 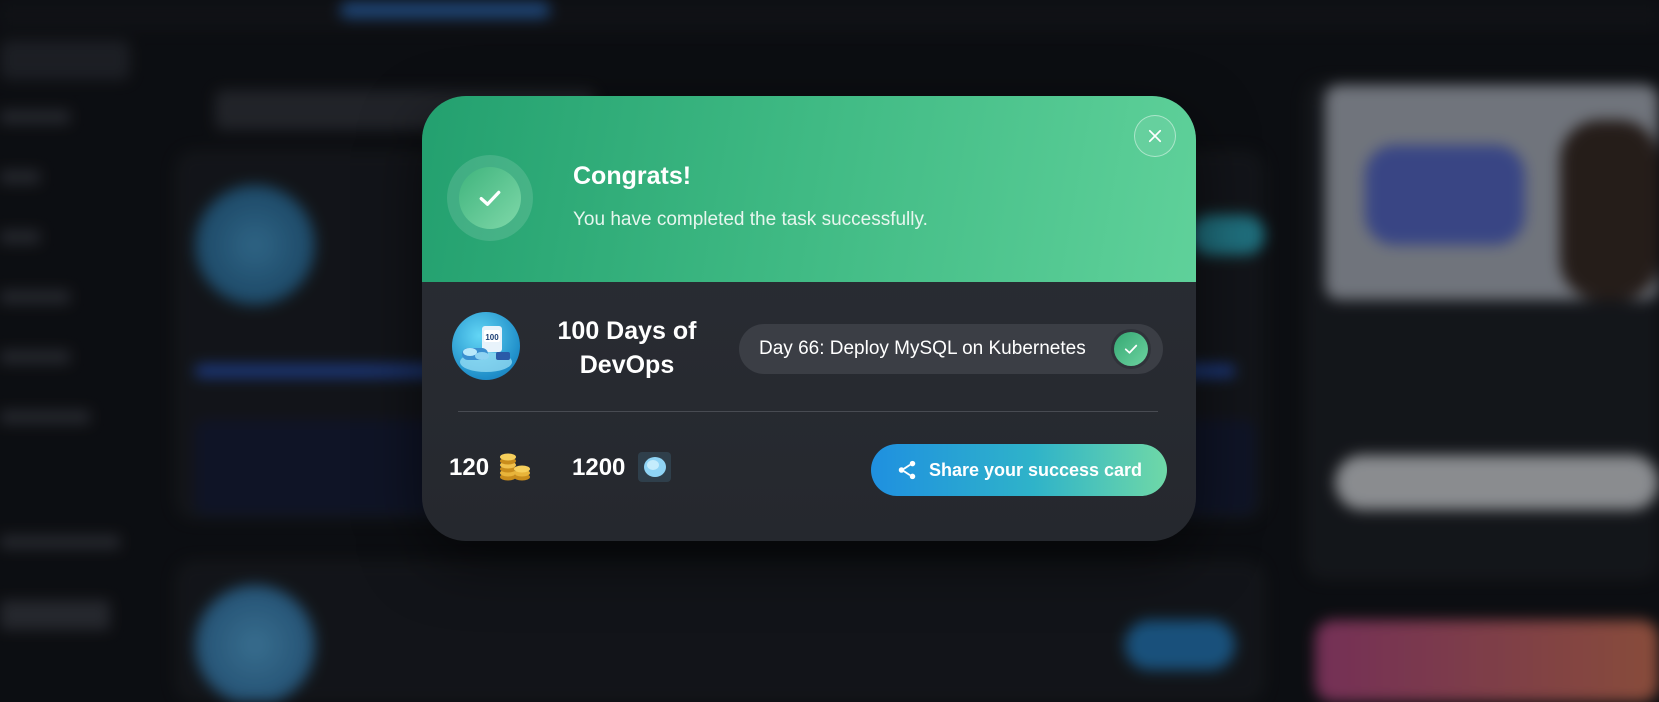 I want to click on share-icon, so click(x=907, y=470).